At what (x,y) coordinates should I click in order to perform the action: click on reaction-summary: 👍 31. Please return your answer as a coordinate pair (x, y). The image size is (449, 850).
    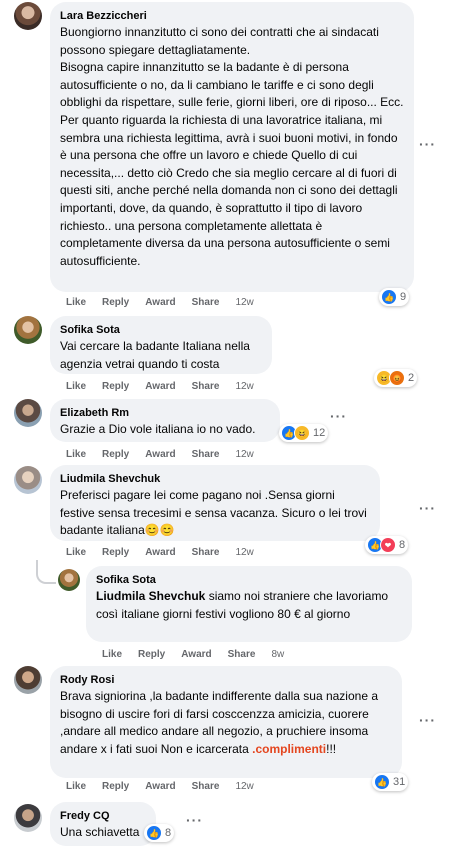
    Looking at the image, I should click on (390, 782).